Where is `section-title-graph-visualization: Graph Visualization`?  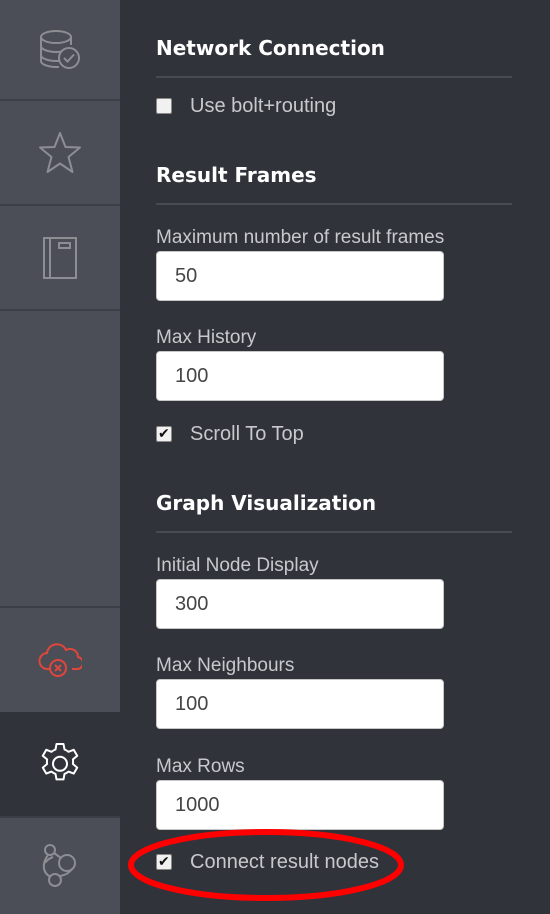
section-title-graph-visualization: Graph Visualization is located at coordinates (266, 503).